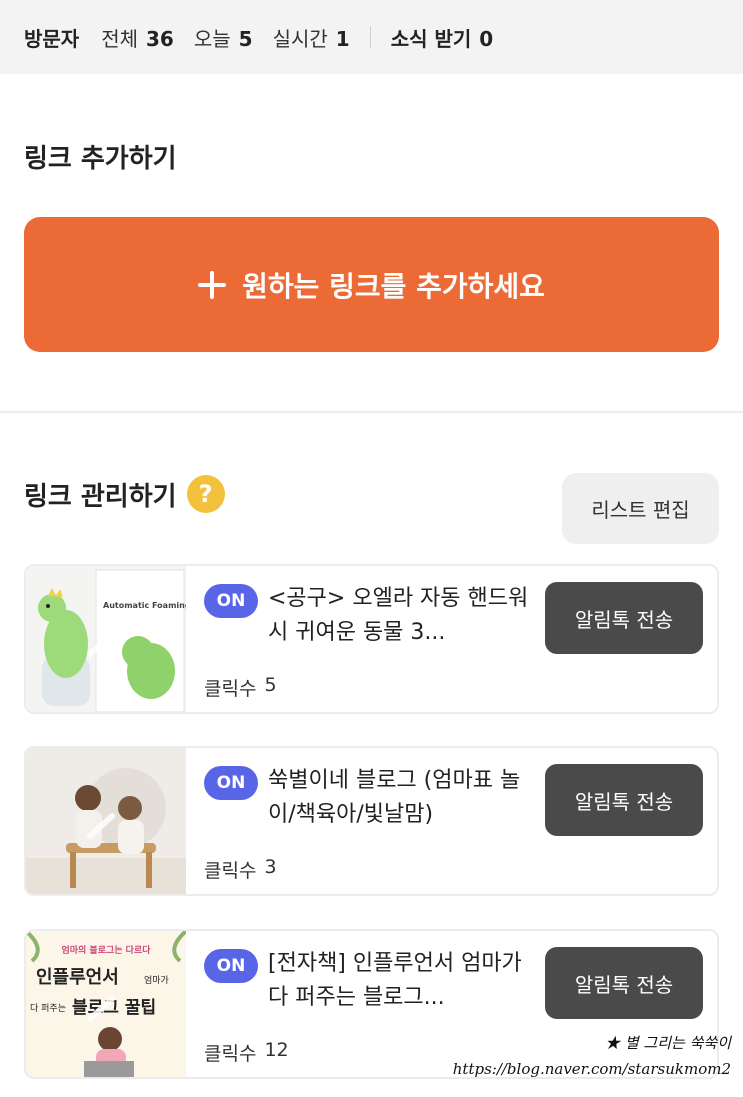 The width and height of the screenshot is (743, 1097). I want to click on cover-line2: 인플루언서, so click(77, 977).